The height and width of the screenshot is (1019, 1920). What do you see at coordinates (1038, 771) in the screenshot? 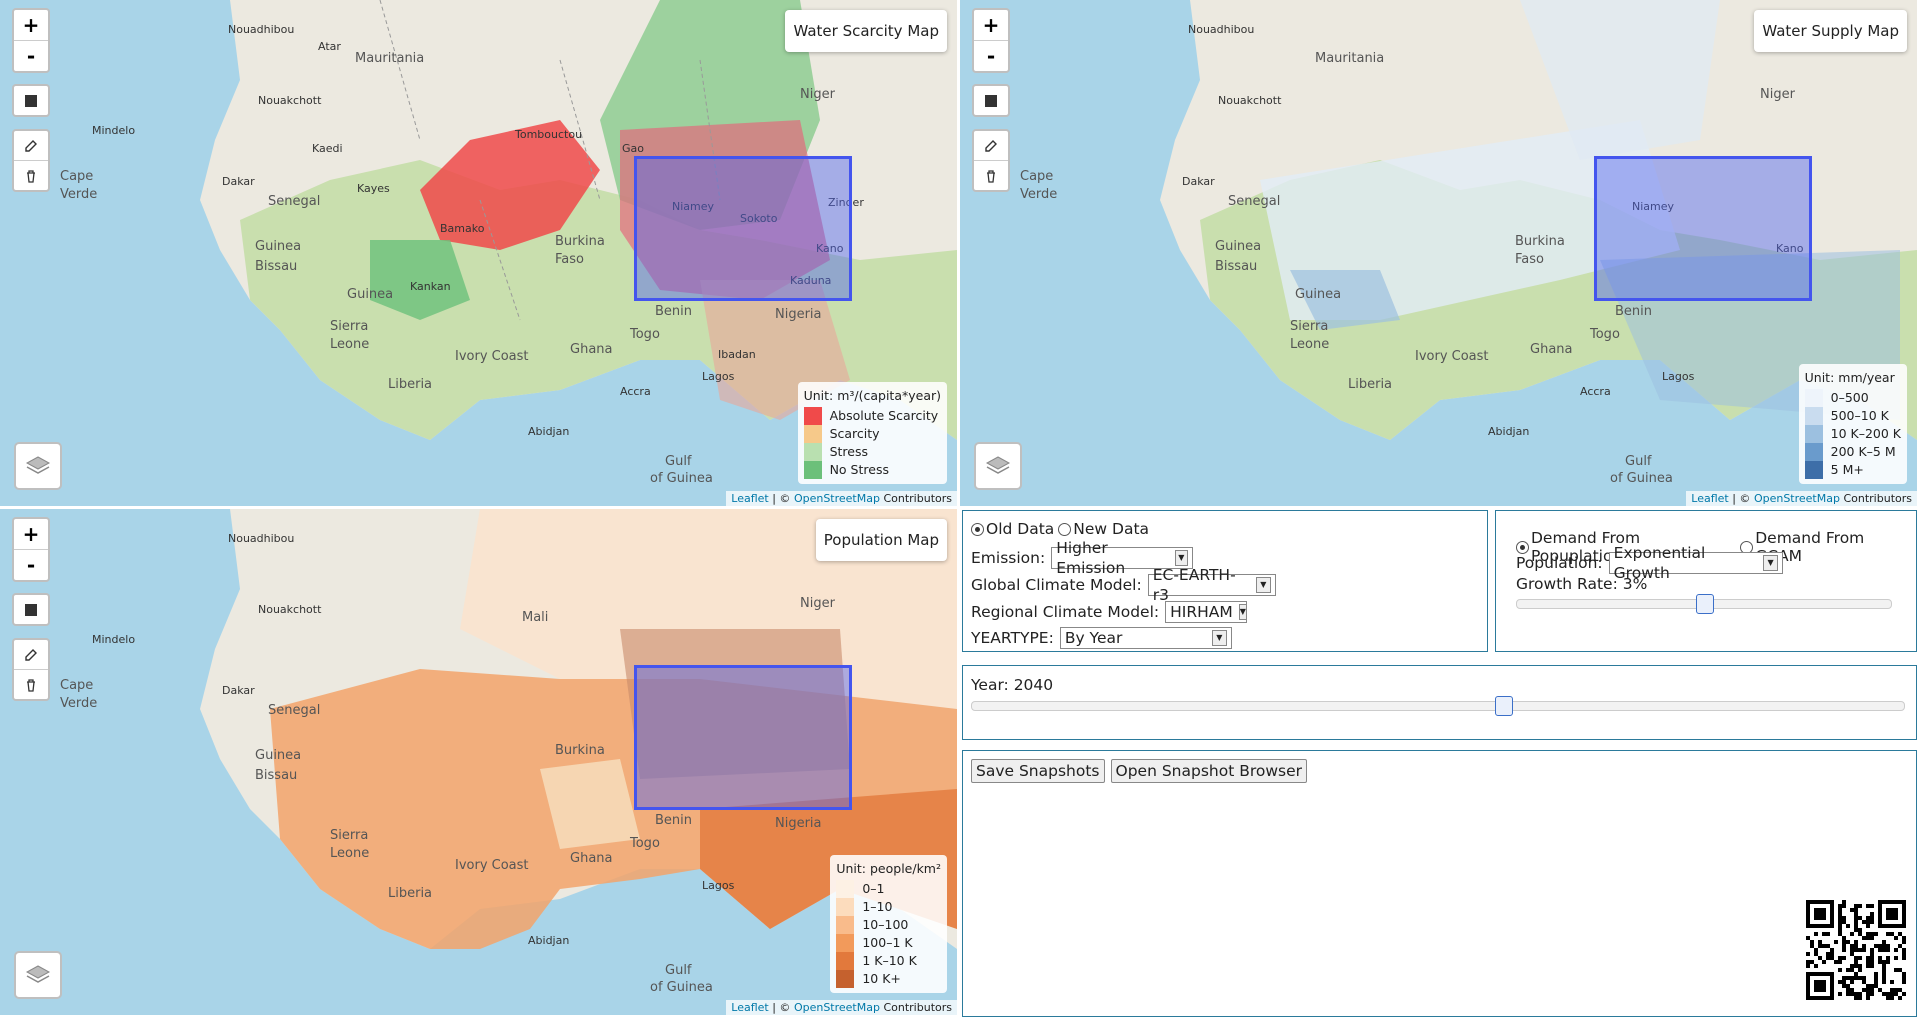
I see `save-snapshots-button: Save Snapshots` at bounding box center [1038, 771].